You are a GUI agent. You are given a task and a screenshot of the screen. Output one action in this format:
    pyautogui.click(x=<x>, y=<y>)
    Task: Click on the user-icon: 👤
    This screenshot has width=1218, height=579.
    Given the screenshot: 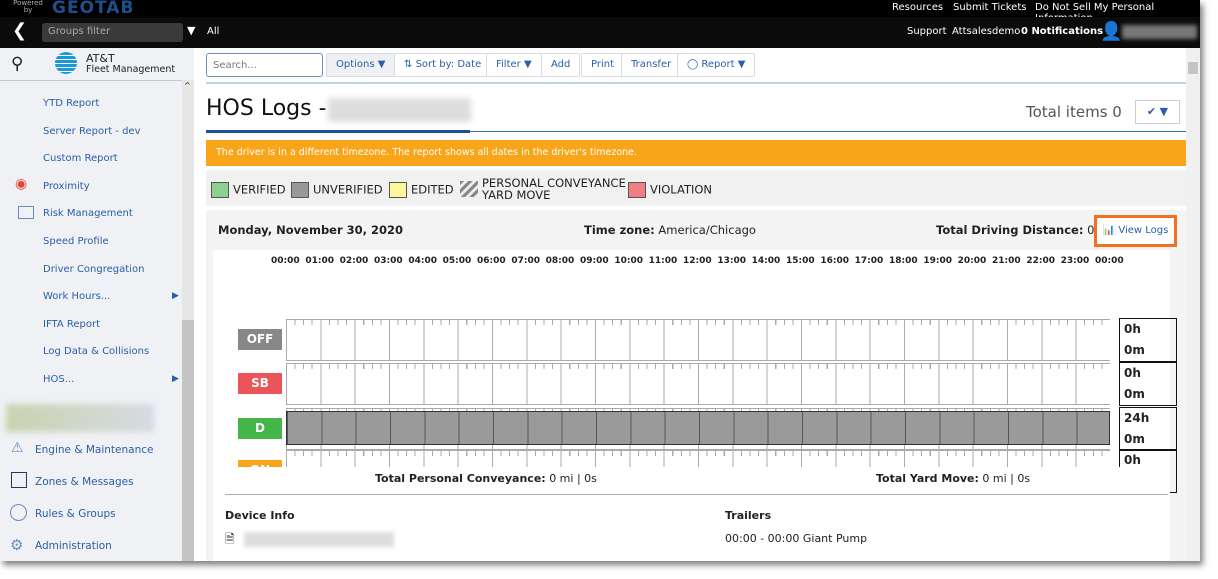 What is the action you would take?
    pyautogui.click(x=1111, y=31)
    